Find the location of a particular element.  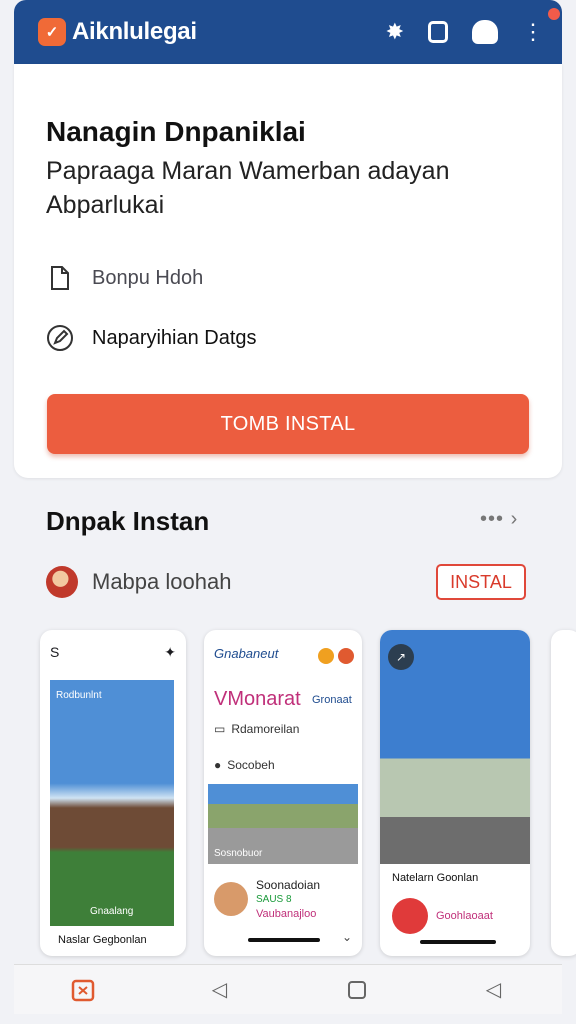

message-icon: ▭ is located at coordinates (220, 729).